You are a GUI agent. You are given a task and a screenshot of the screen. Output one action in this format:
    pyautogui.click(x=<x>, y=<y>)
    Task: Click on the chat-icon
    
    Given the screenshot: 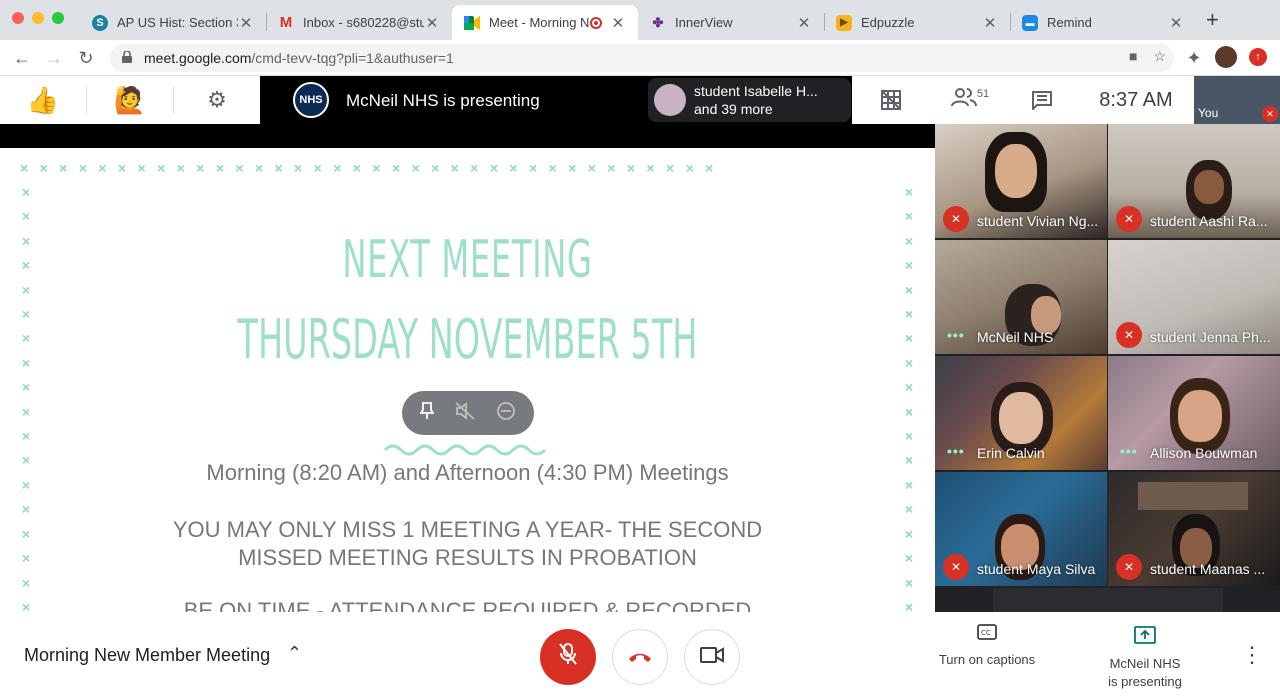 What is the action you would take?
    pyautogui.click(x=1042, y=100)
    